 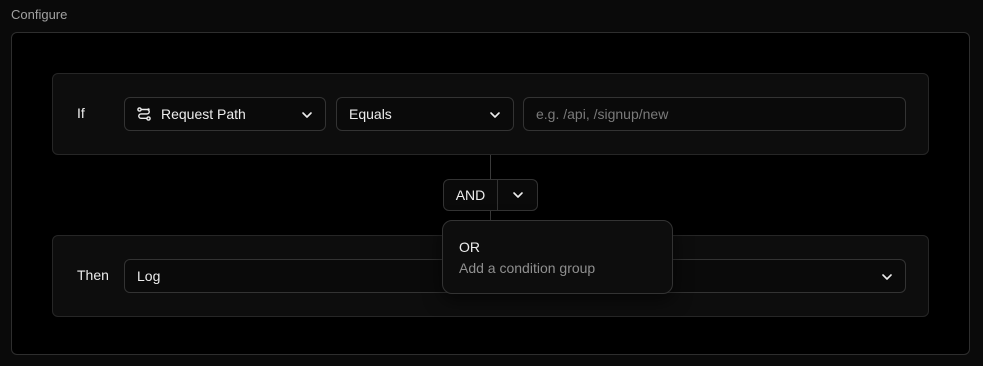 What do you see at coordinates (490, 167) in the screenshot?
I see `connector-line` at bounding box center [490, 167].